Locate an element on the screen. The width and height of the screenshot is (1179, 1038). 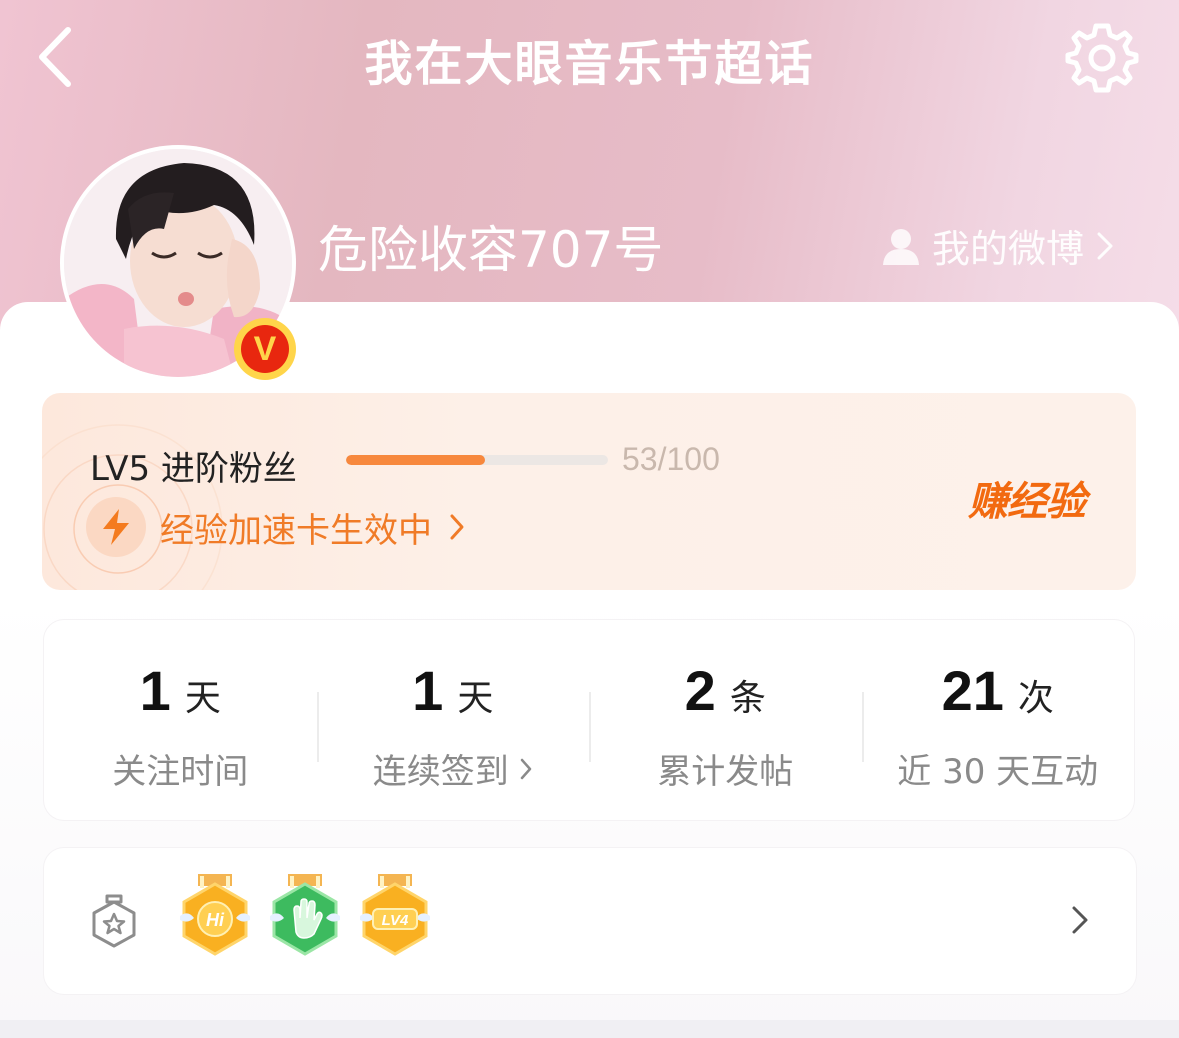
person-icon is located at coordinates (901, 246).